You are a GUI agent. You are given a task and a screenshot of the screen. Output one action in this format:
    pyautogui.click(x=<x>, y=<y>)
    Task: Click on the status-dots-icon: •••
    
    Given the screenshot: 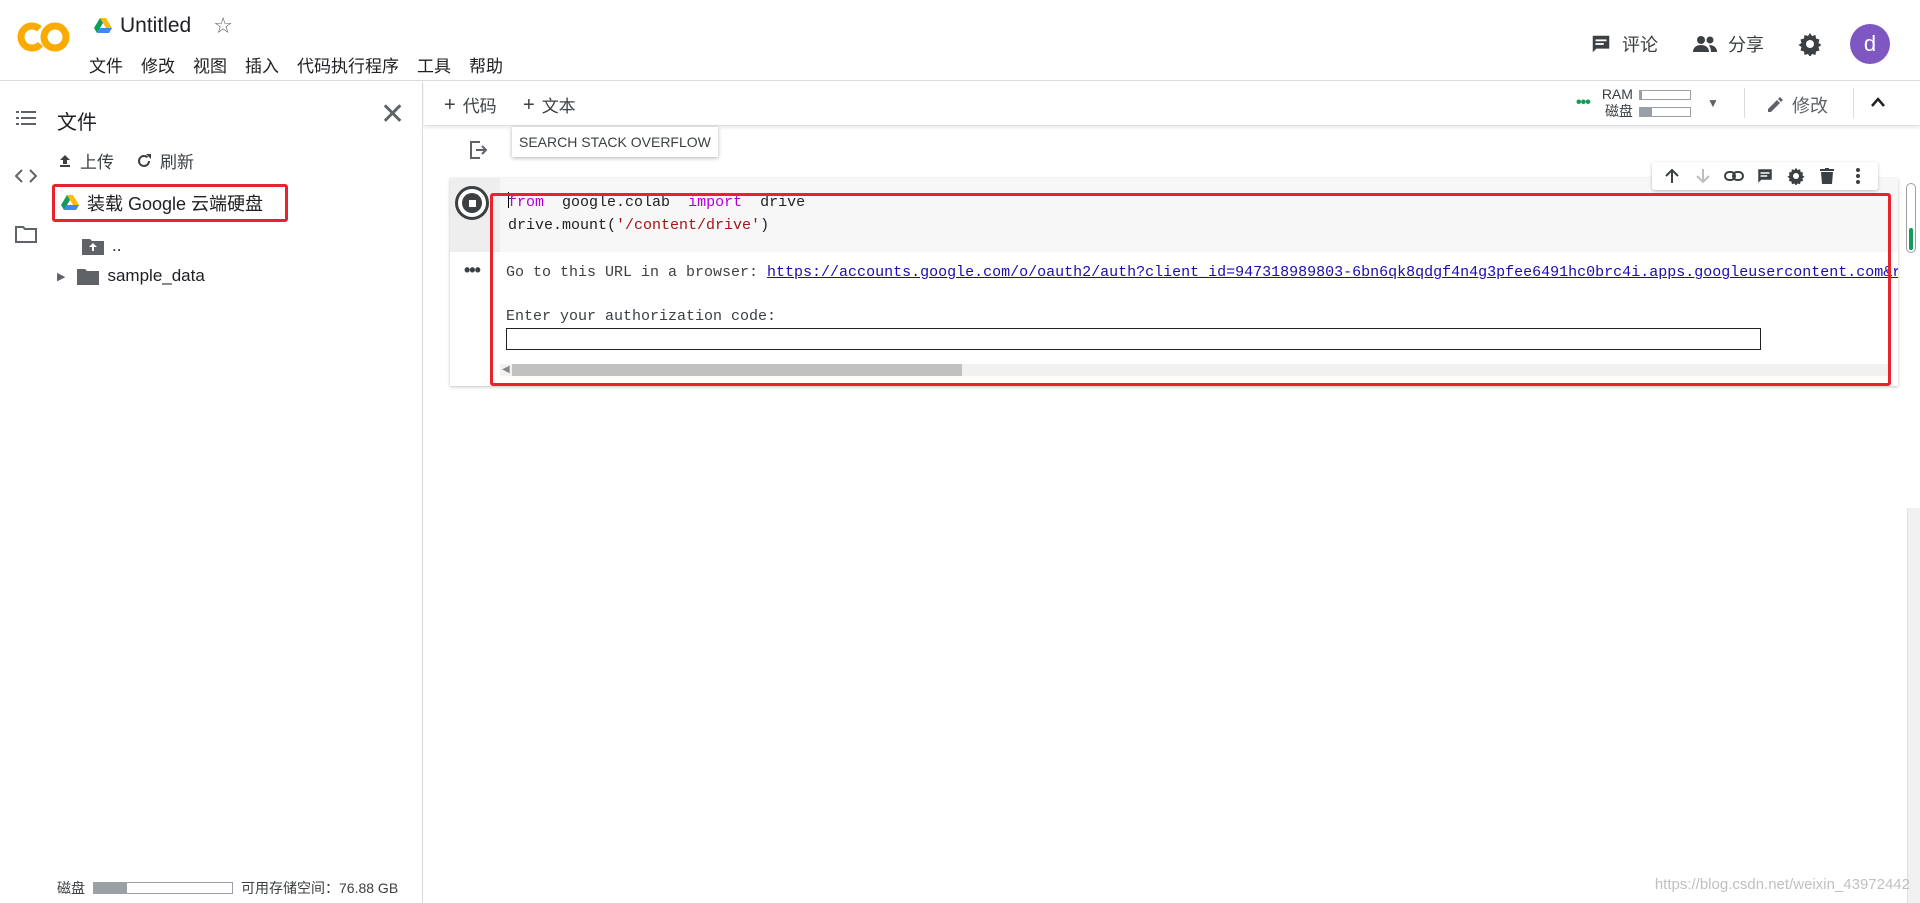 What is the action you would take?
    pyautogui.click(x=1583, y=102)
    